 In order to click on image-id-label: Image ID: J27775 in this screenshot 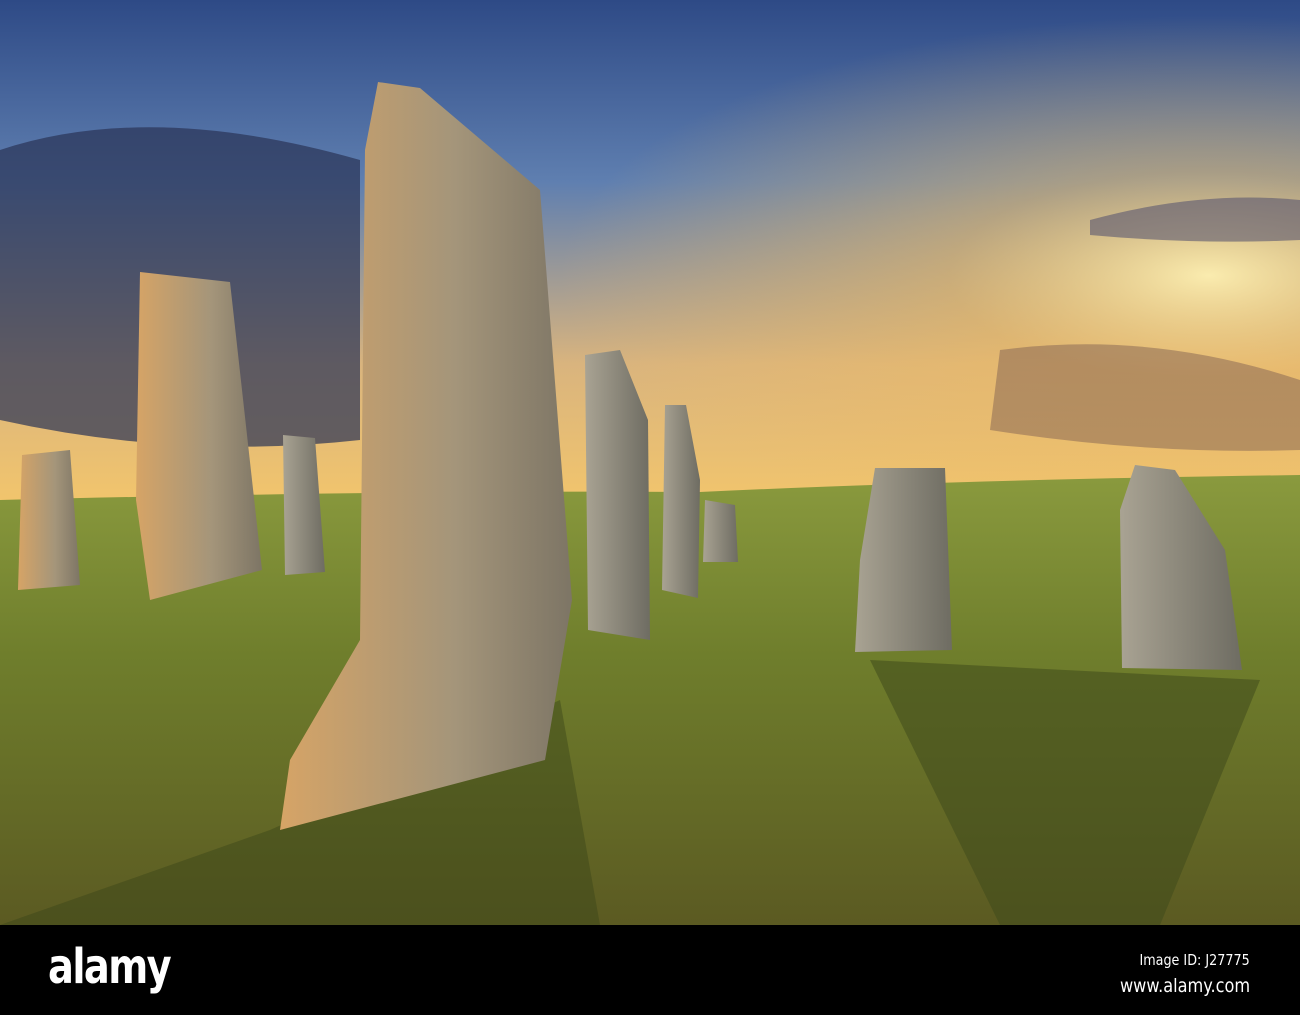, I will do `click(1194, 960)`.